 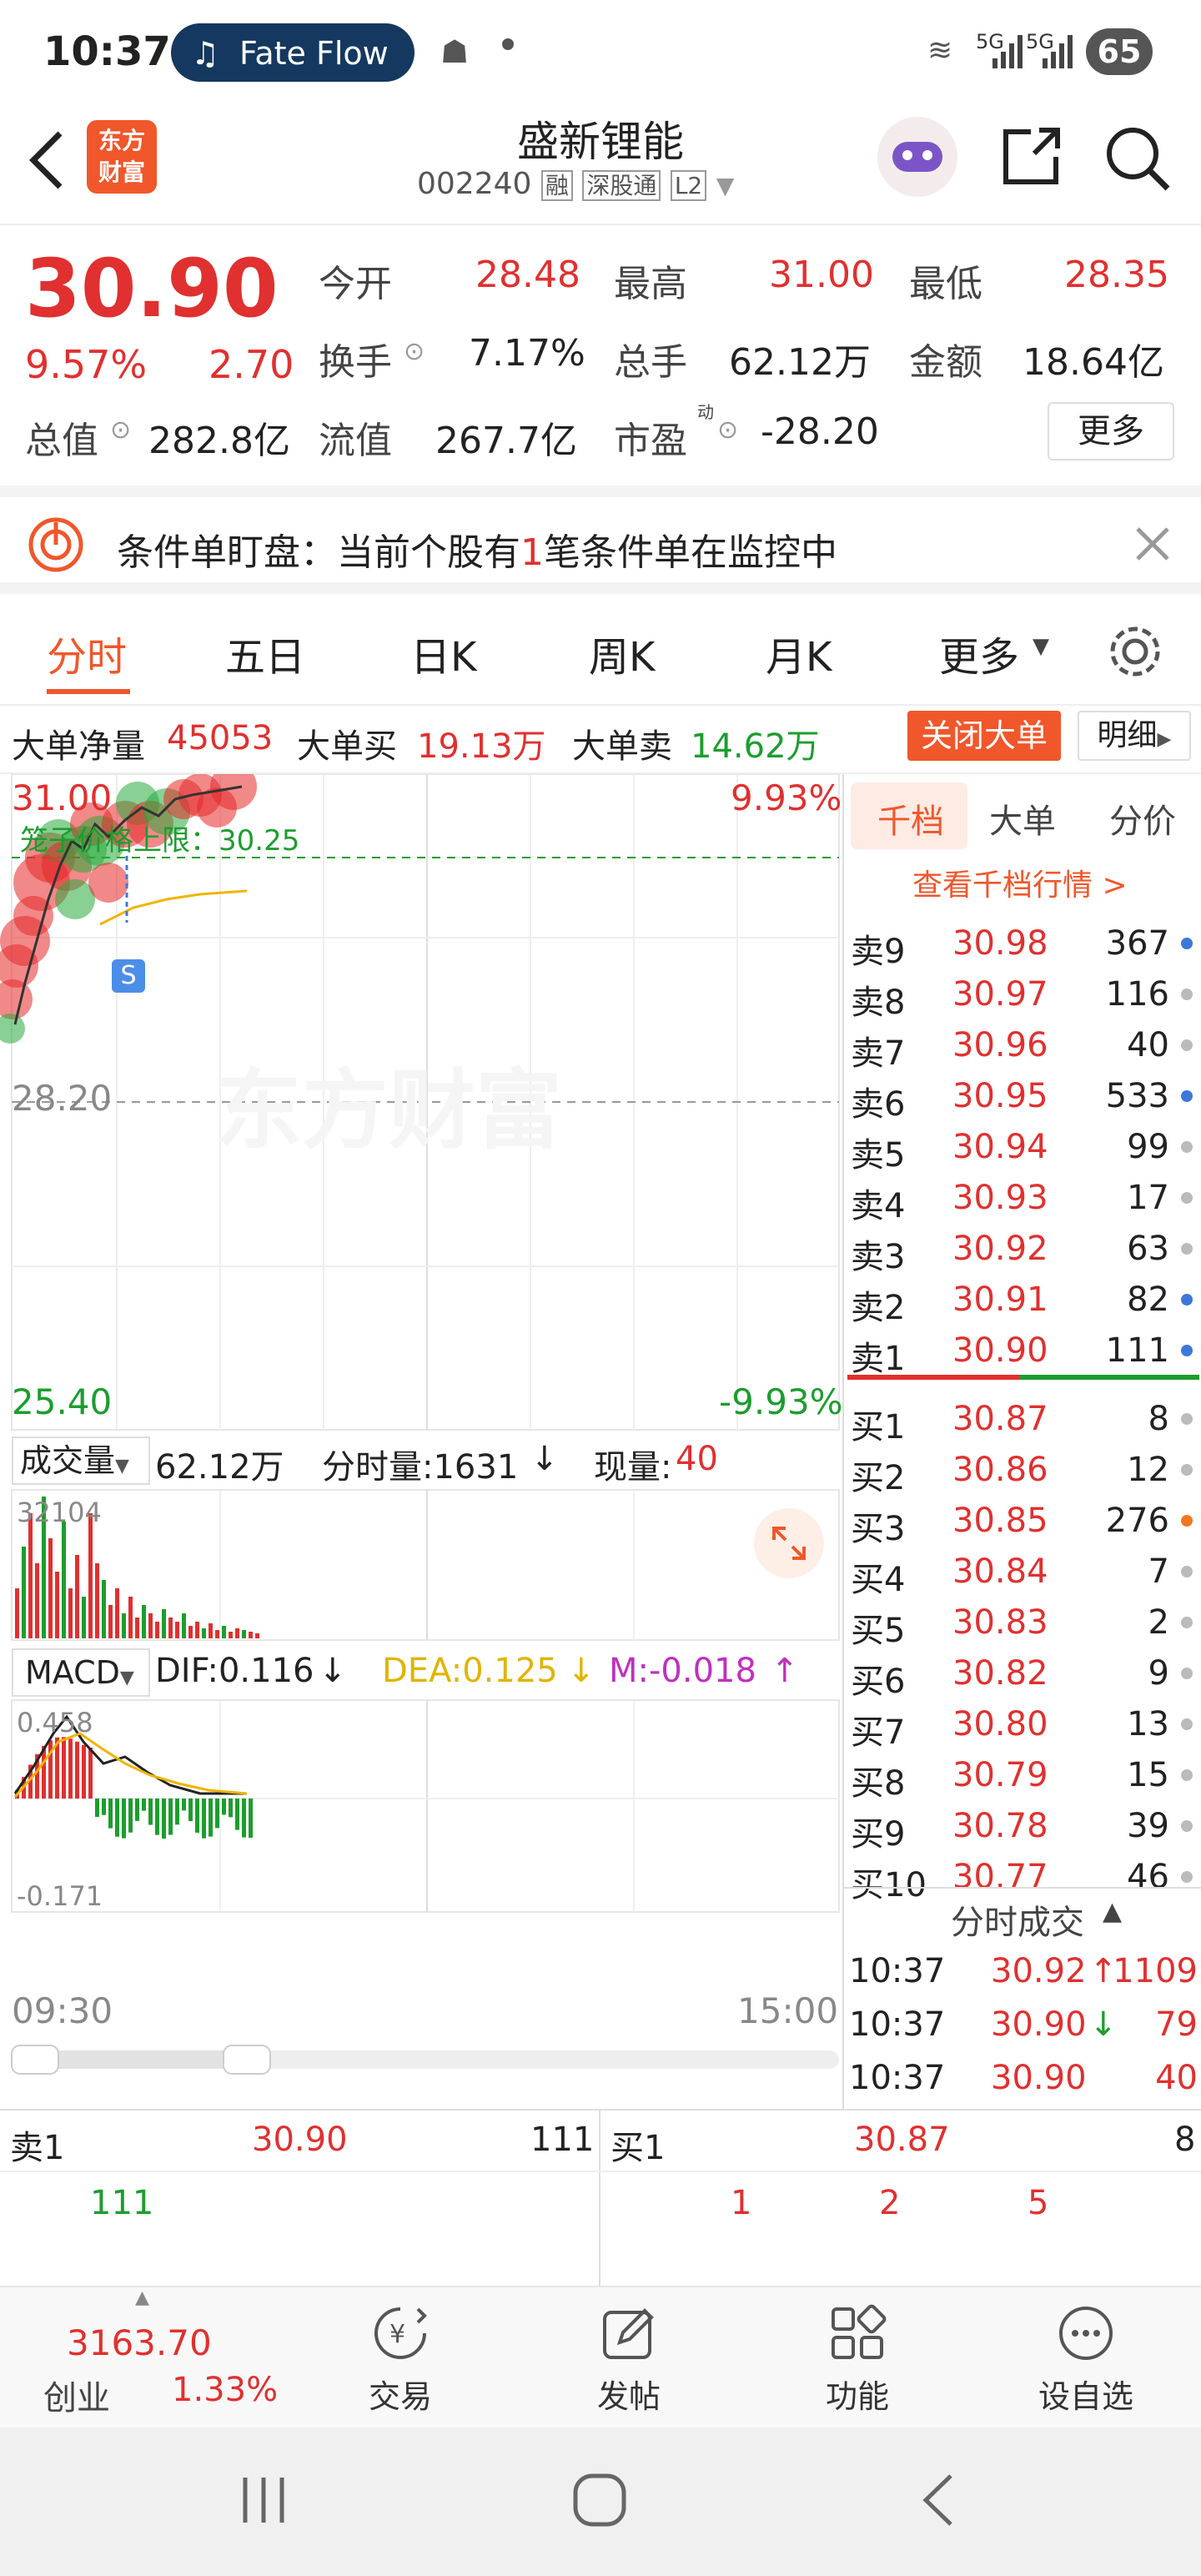 I want to click on big-buy-value: 19.13万, so click(x=482, y=746).